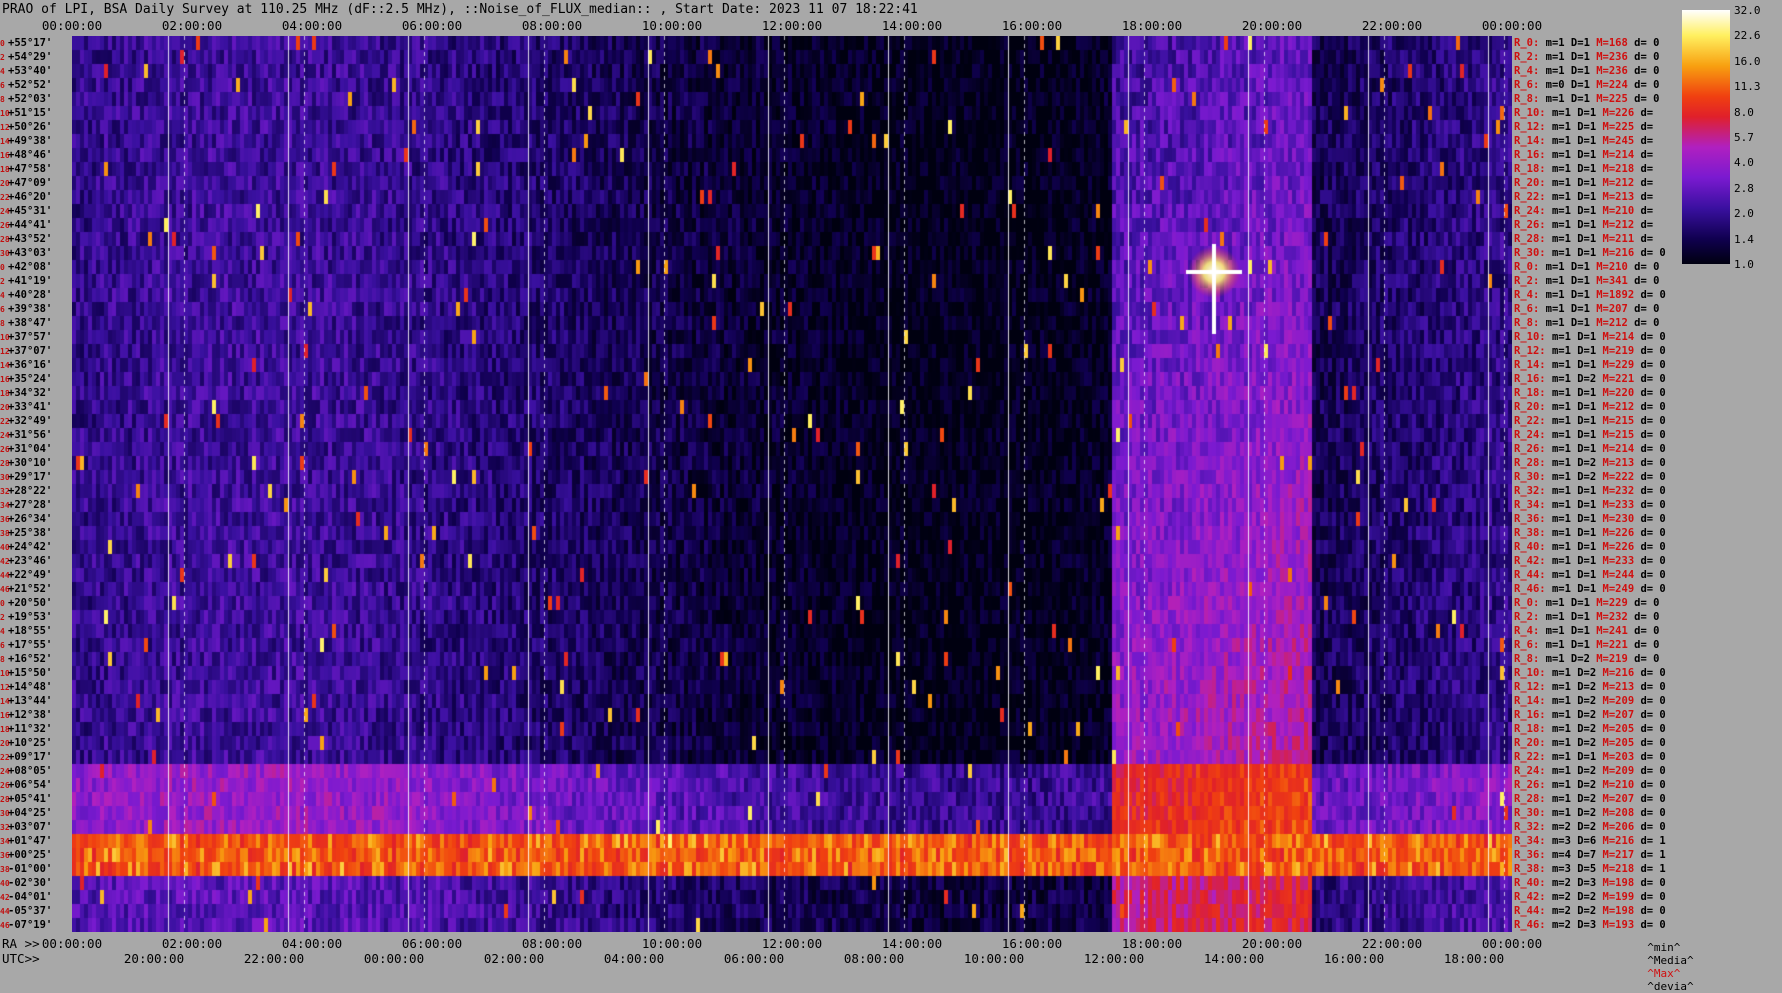  I want to click on receiver-max: M=219, so click(1618, 351).